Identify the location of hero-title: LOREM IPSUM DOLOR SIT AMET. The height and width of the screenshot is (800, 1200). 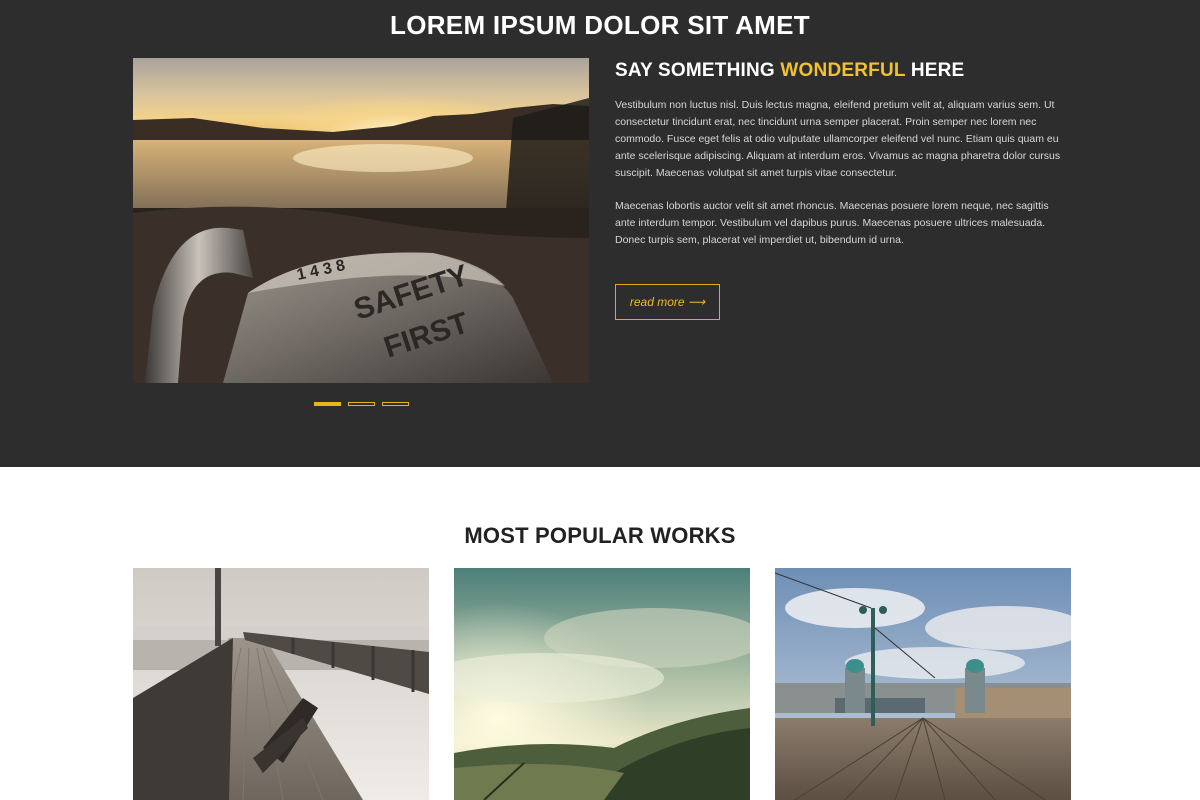
(600, 25).